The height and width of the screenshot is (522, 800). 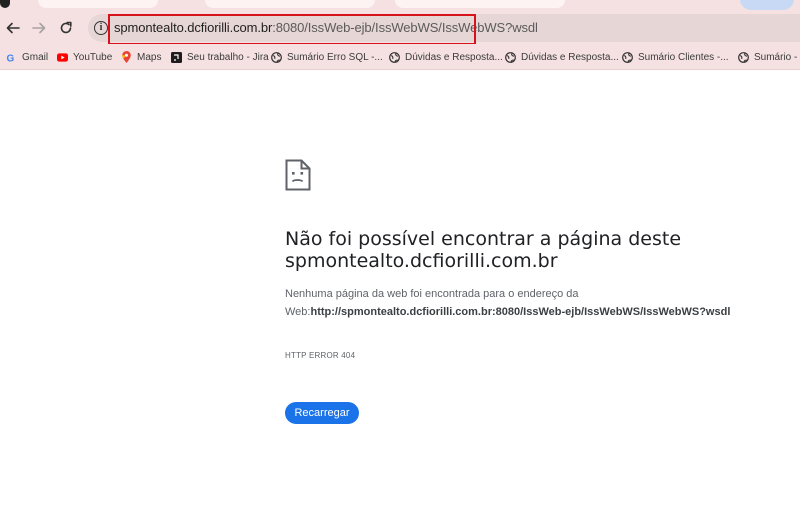 I want to click on bookmark-maps: Maps, so click(x=141, y=57).